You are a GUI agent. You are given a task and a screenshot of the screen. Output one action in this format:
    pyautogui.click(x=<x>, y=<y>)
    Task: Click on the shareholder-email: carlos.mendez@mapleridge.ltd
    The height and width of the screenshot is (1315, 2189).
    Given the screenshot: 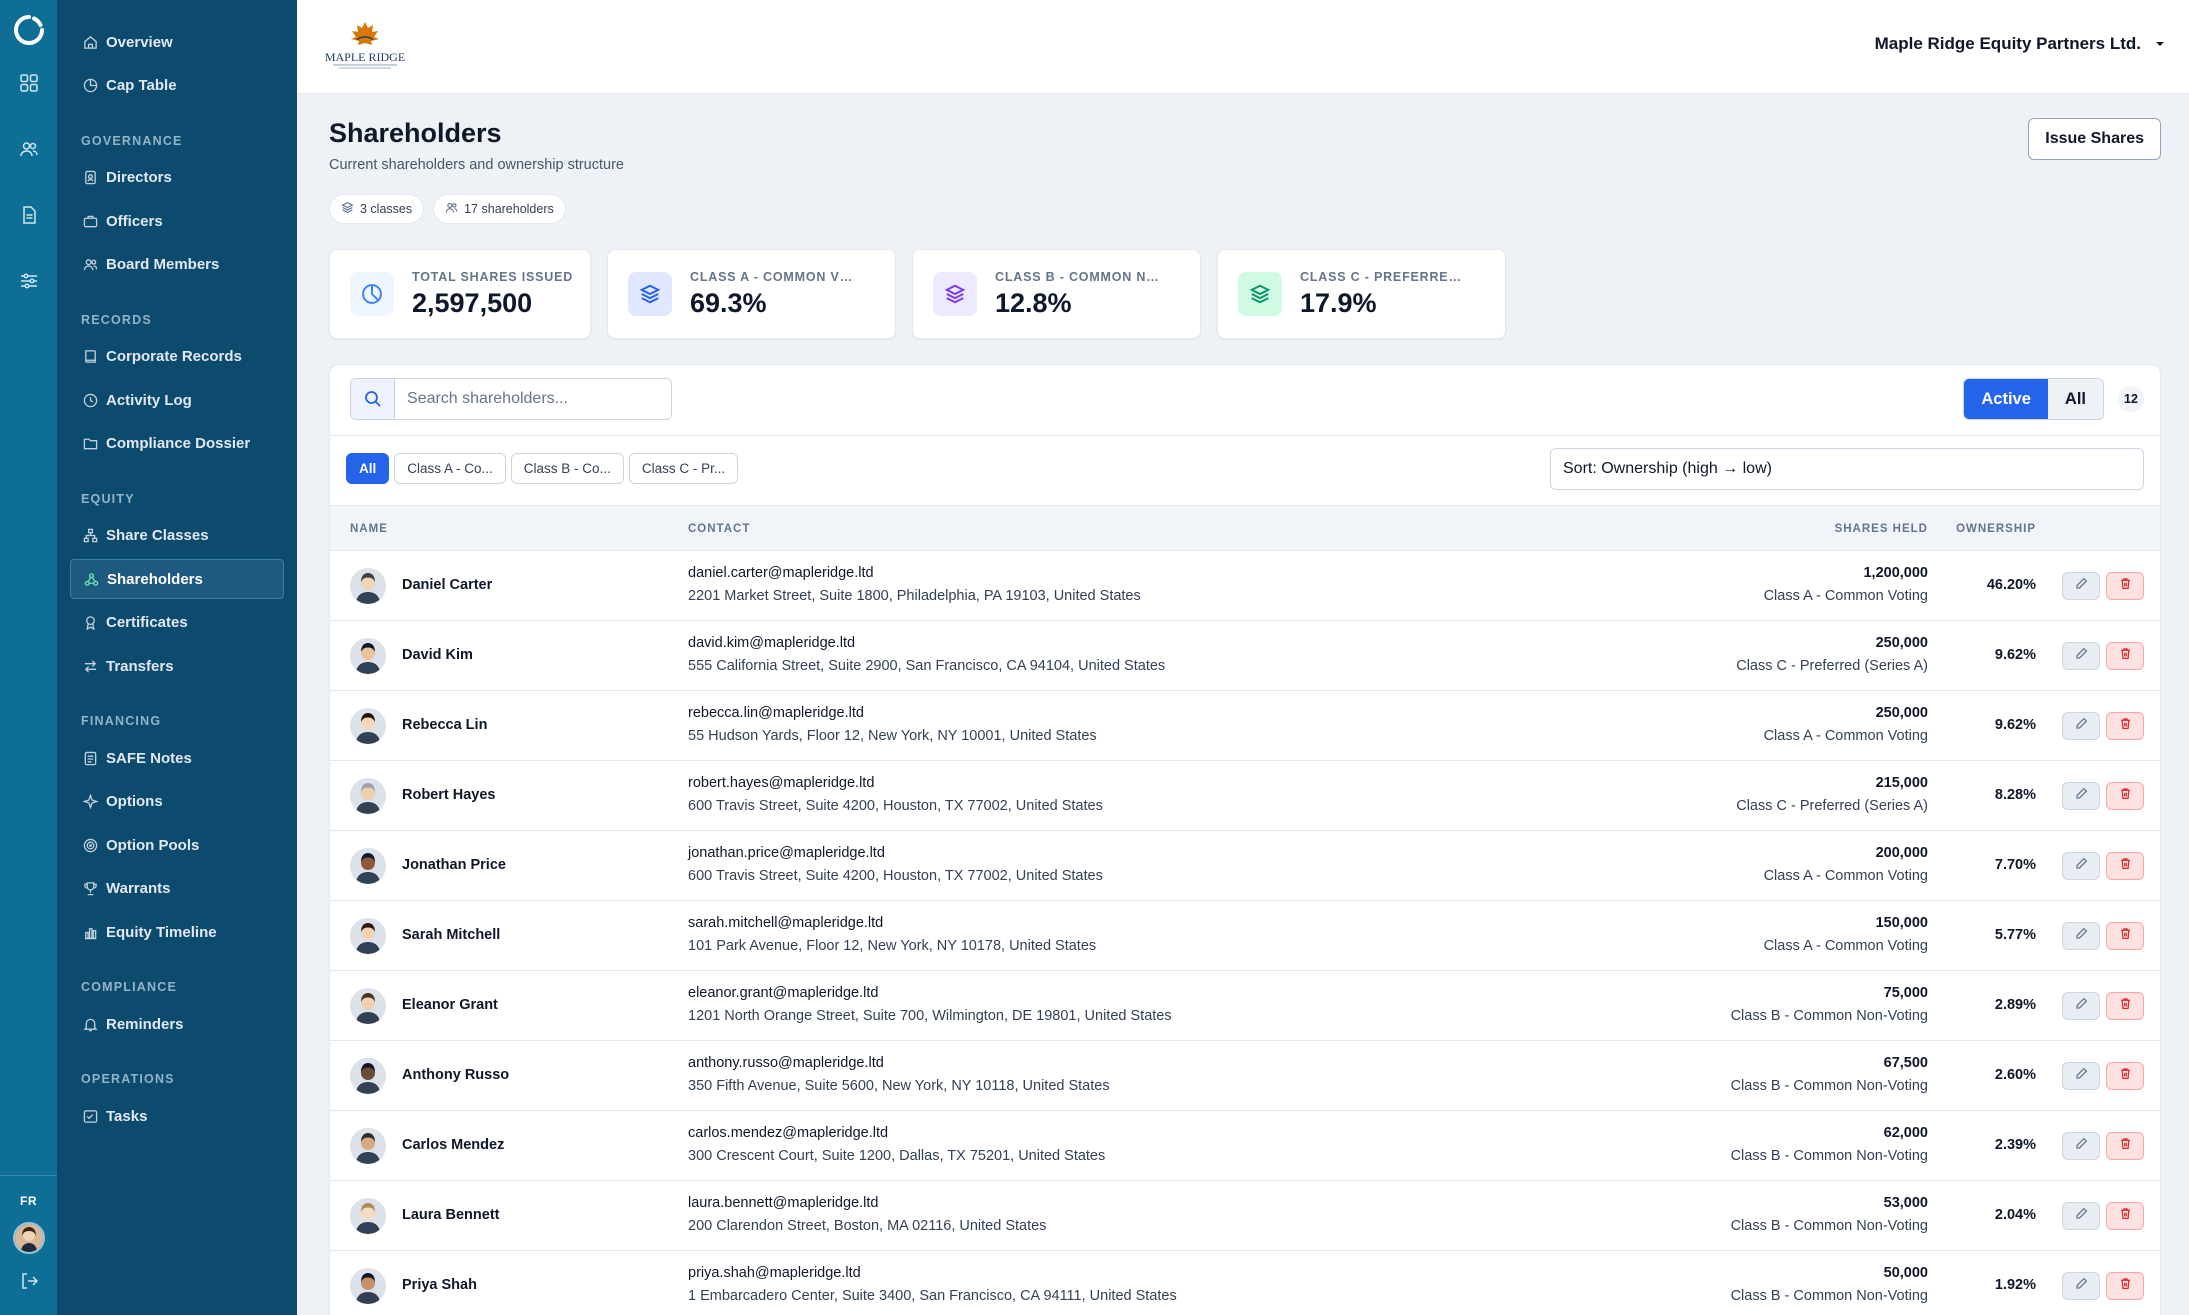 What is the action you would take?
    pyautogui.click(x=788, y=1133)
    